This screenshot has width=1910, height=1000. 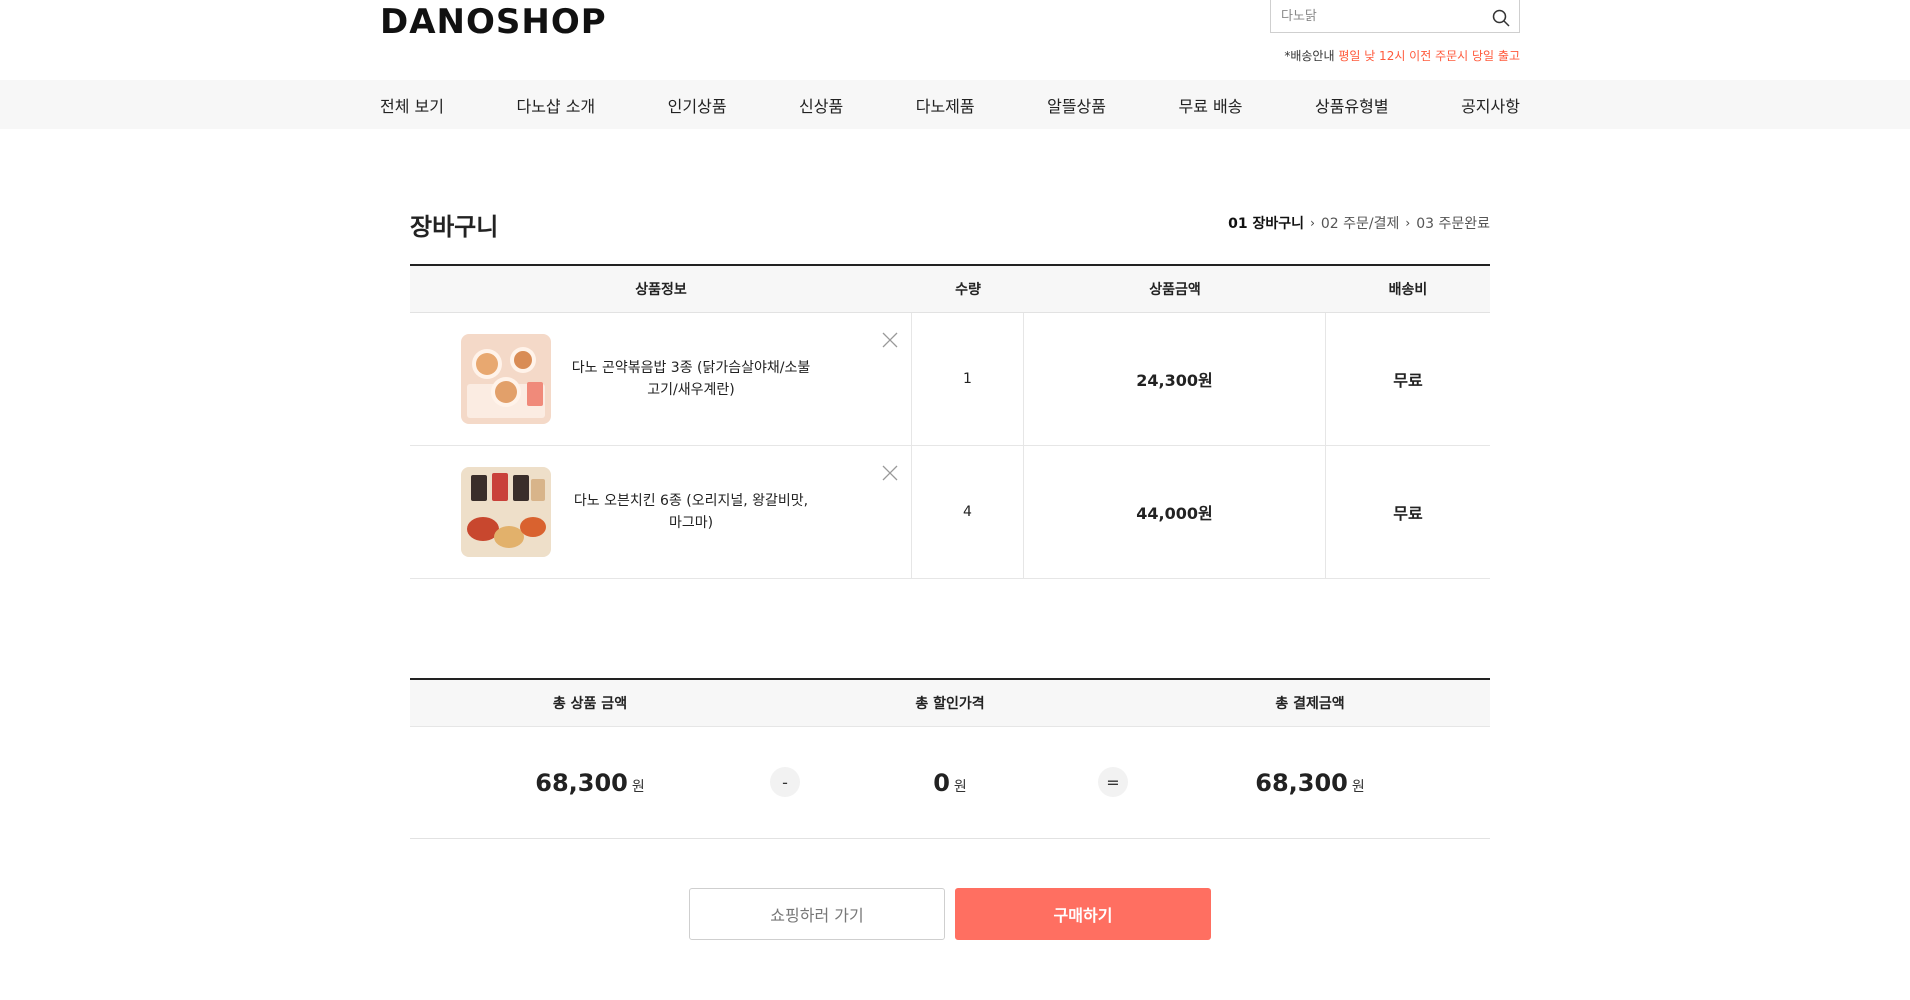 I want to click on step-checkout: 02 주문/결제, so click(x=1360, y=224).